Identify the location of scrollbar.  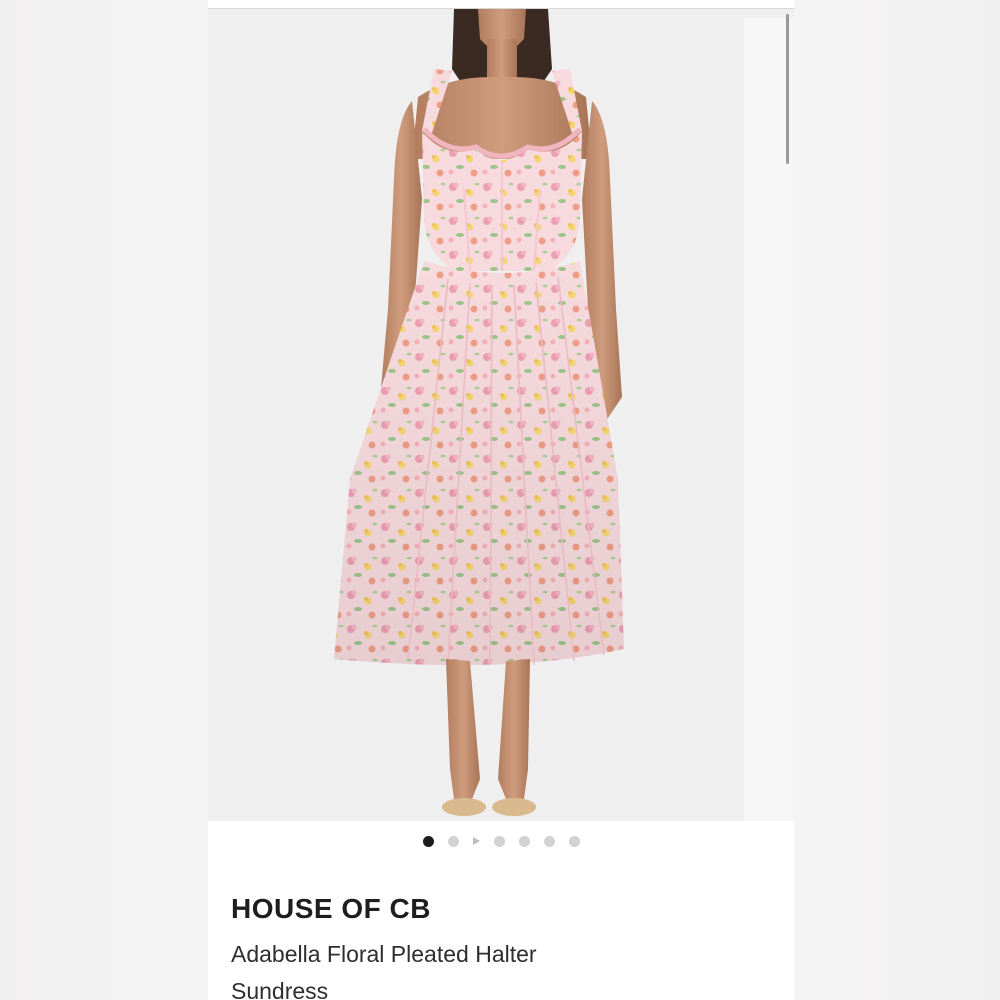
(787, 89).